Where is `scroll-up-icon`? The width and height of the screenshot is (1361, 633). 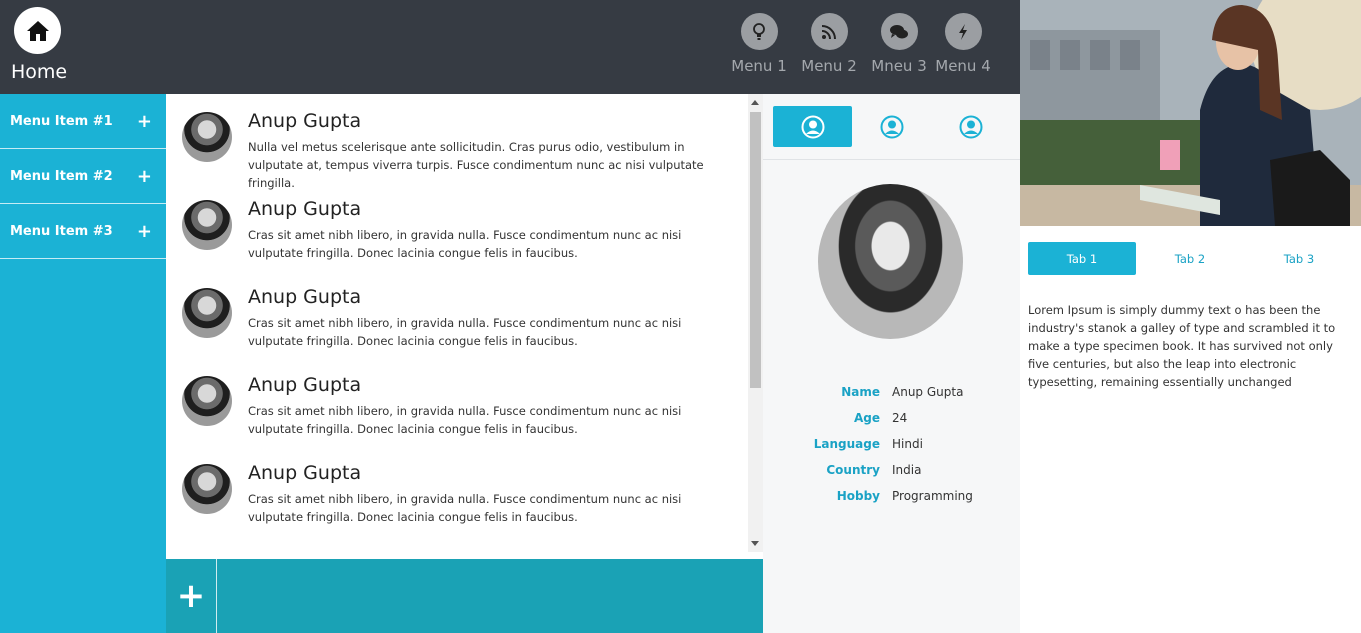
scroll-up-icon is located at coordinates (755, 102).